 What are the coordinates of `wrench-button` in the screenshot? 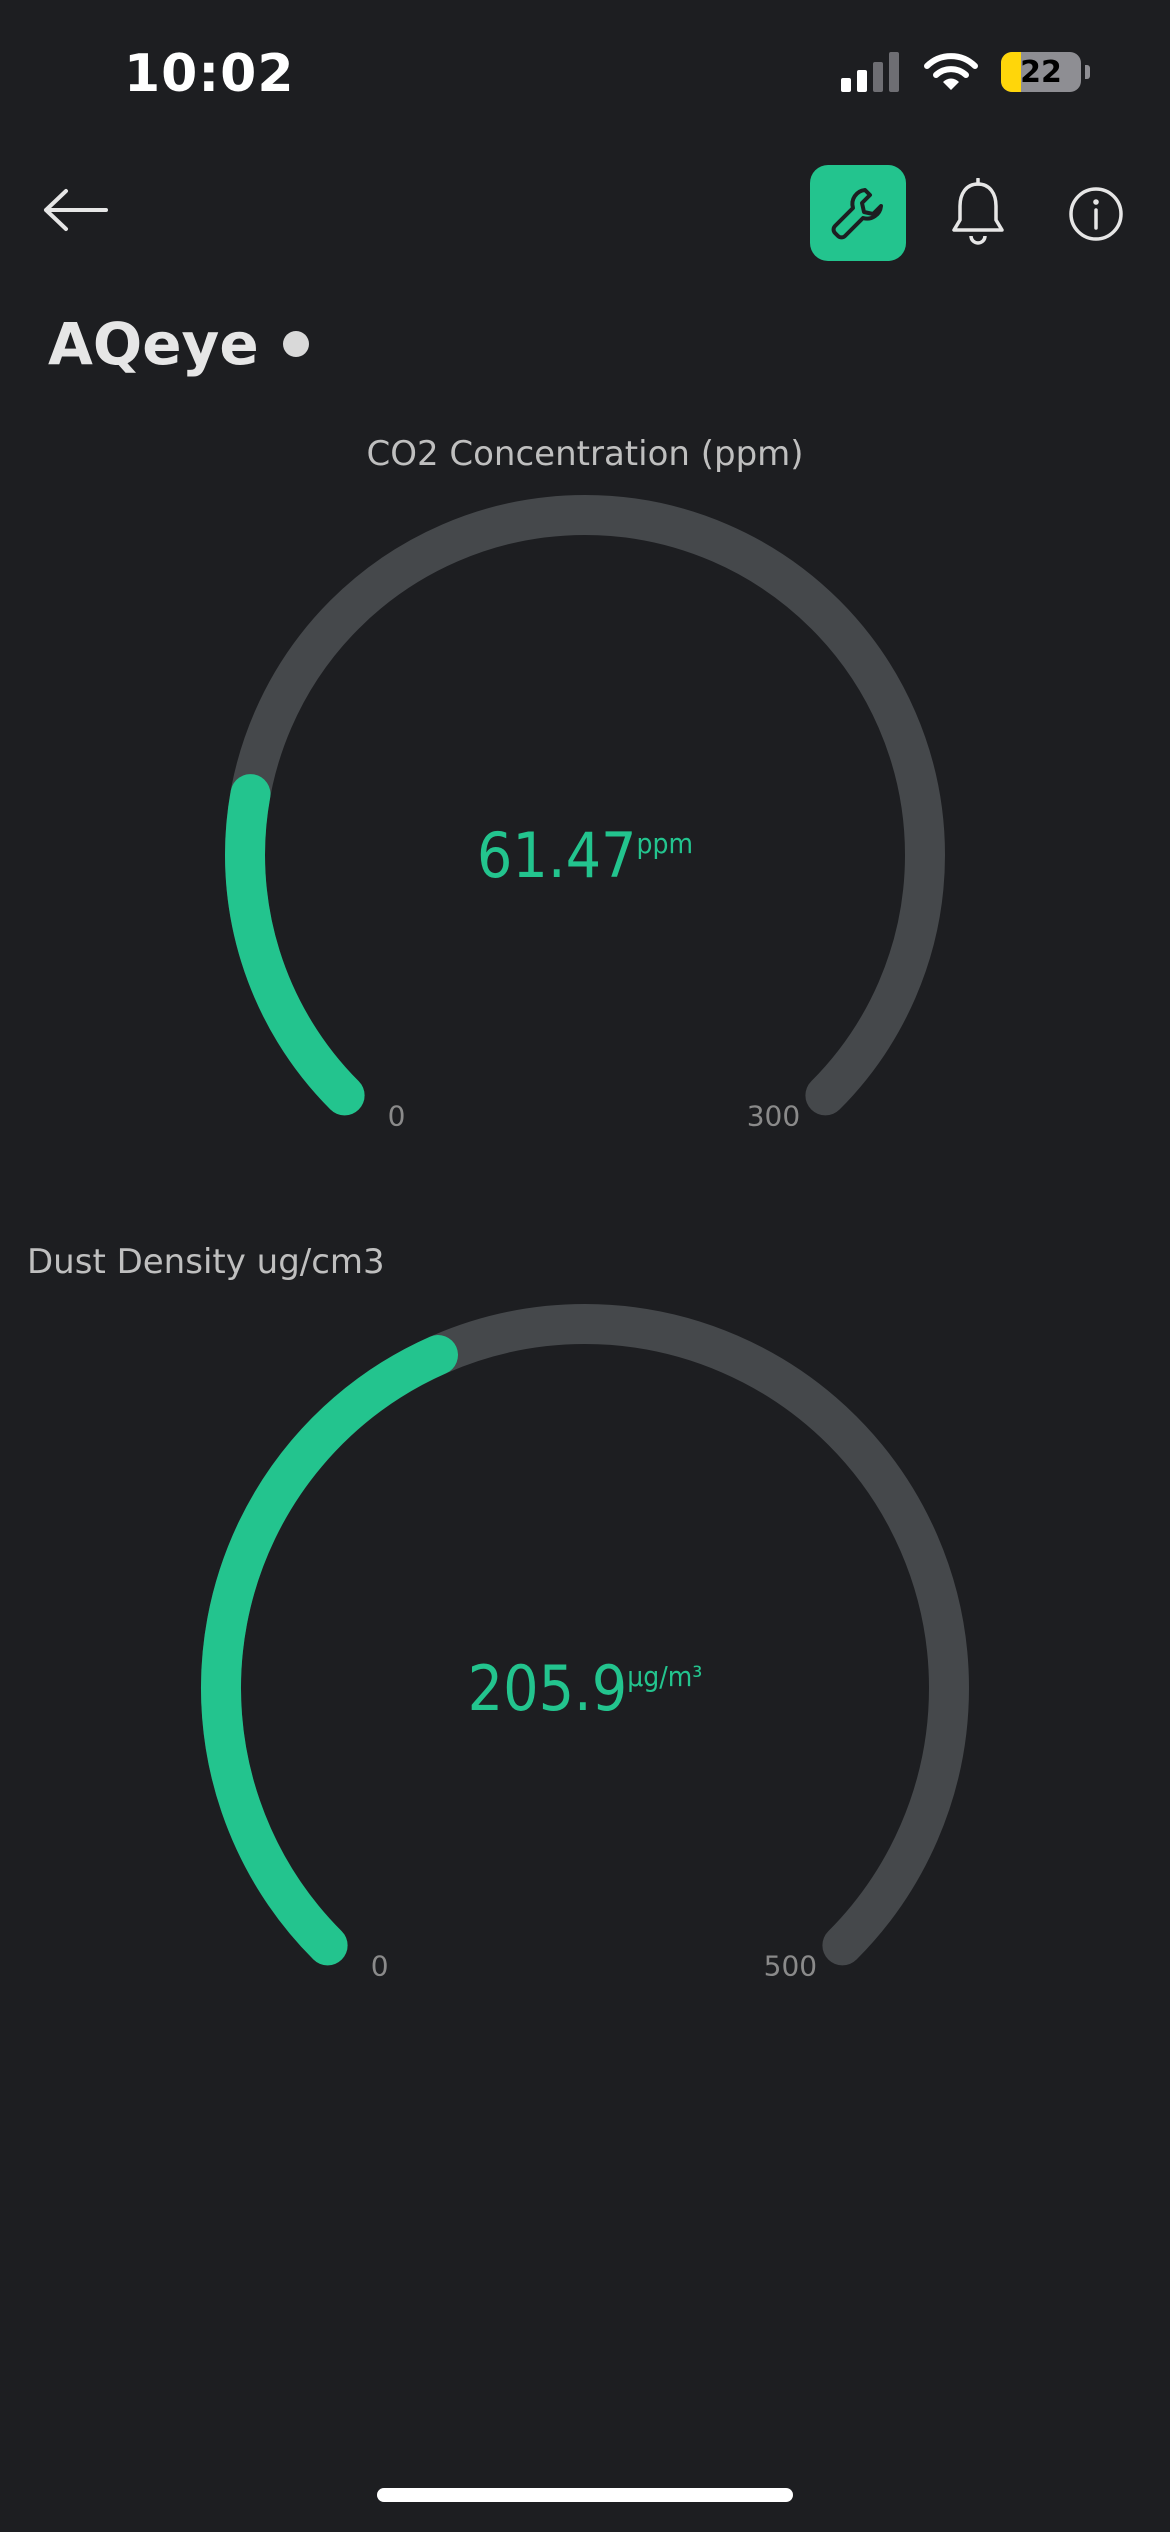 It's located at (858, 213).